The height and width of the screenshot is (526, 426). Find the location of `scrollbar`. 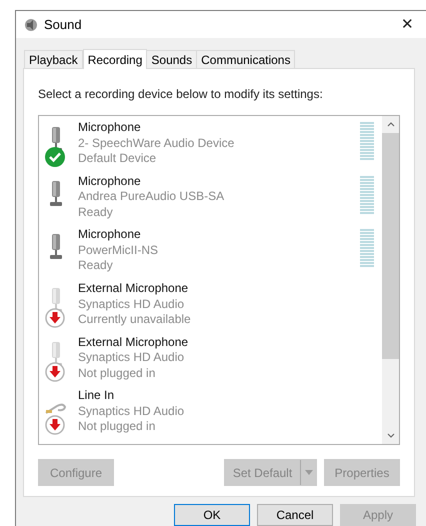

scrollbar is located at coordinates (390, 280).